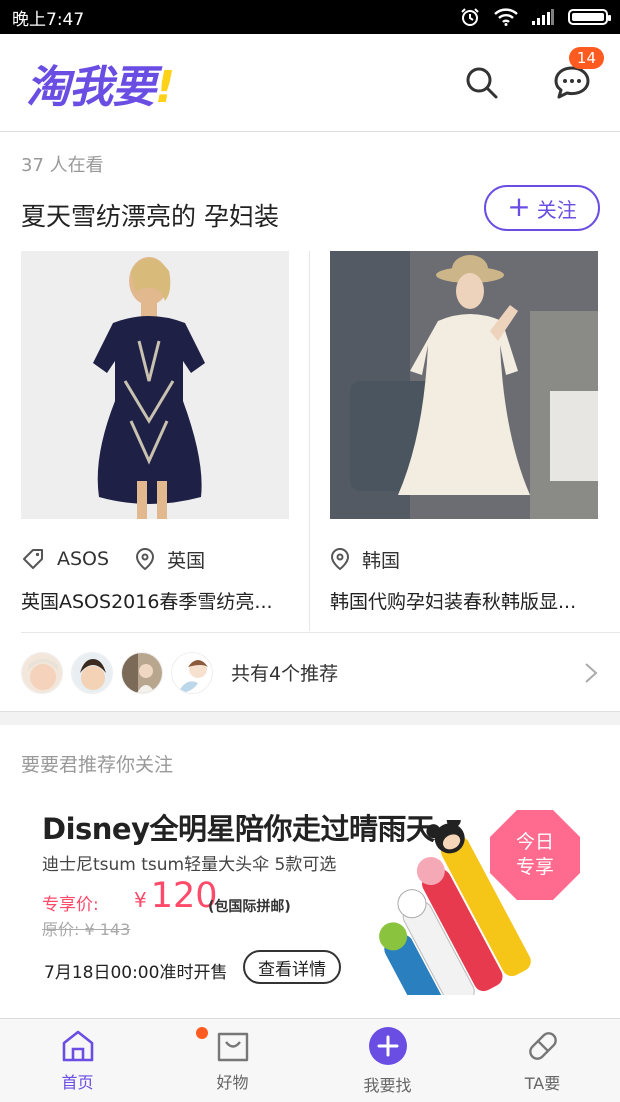 This screenshot has height=1102, width=620. Describe the element at coordinates (33, 559) in the screenshot. I see `tag-icon` at that location.